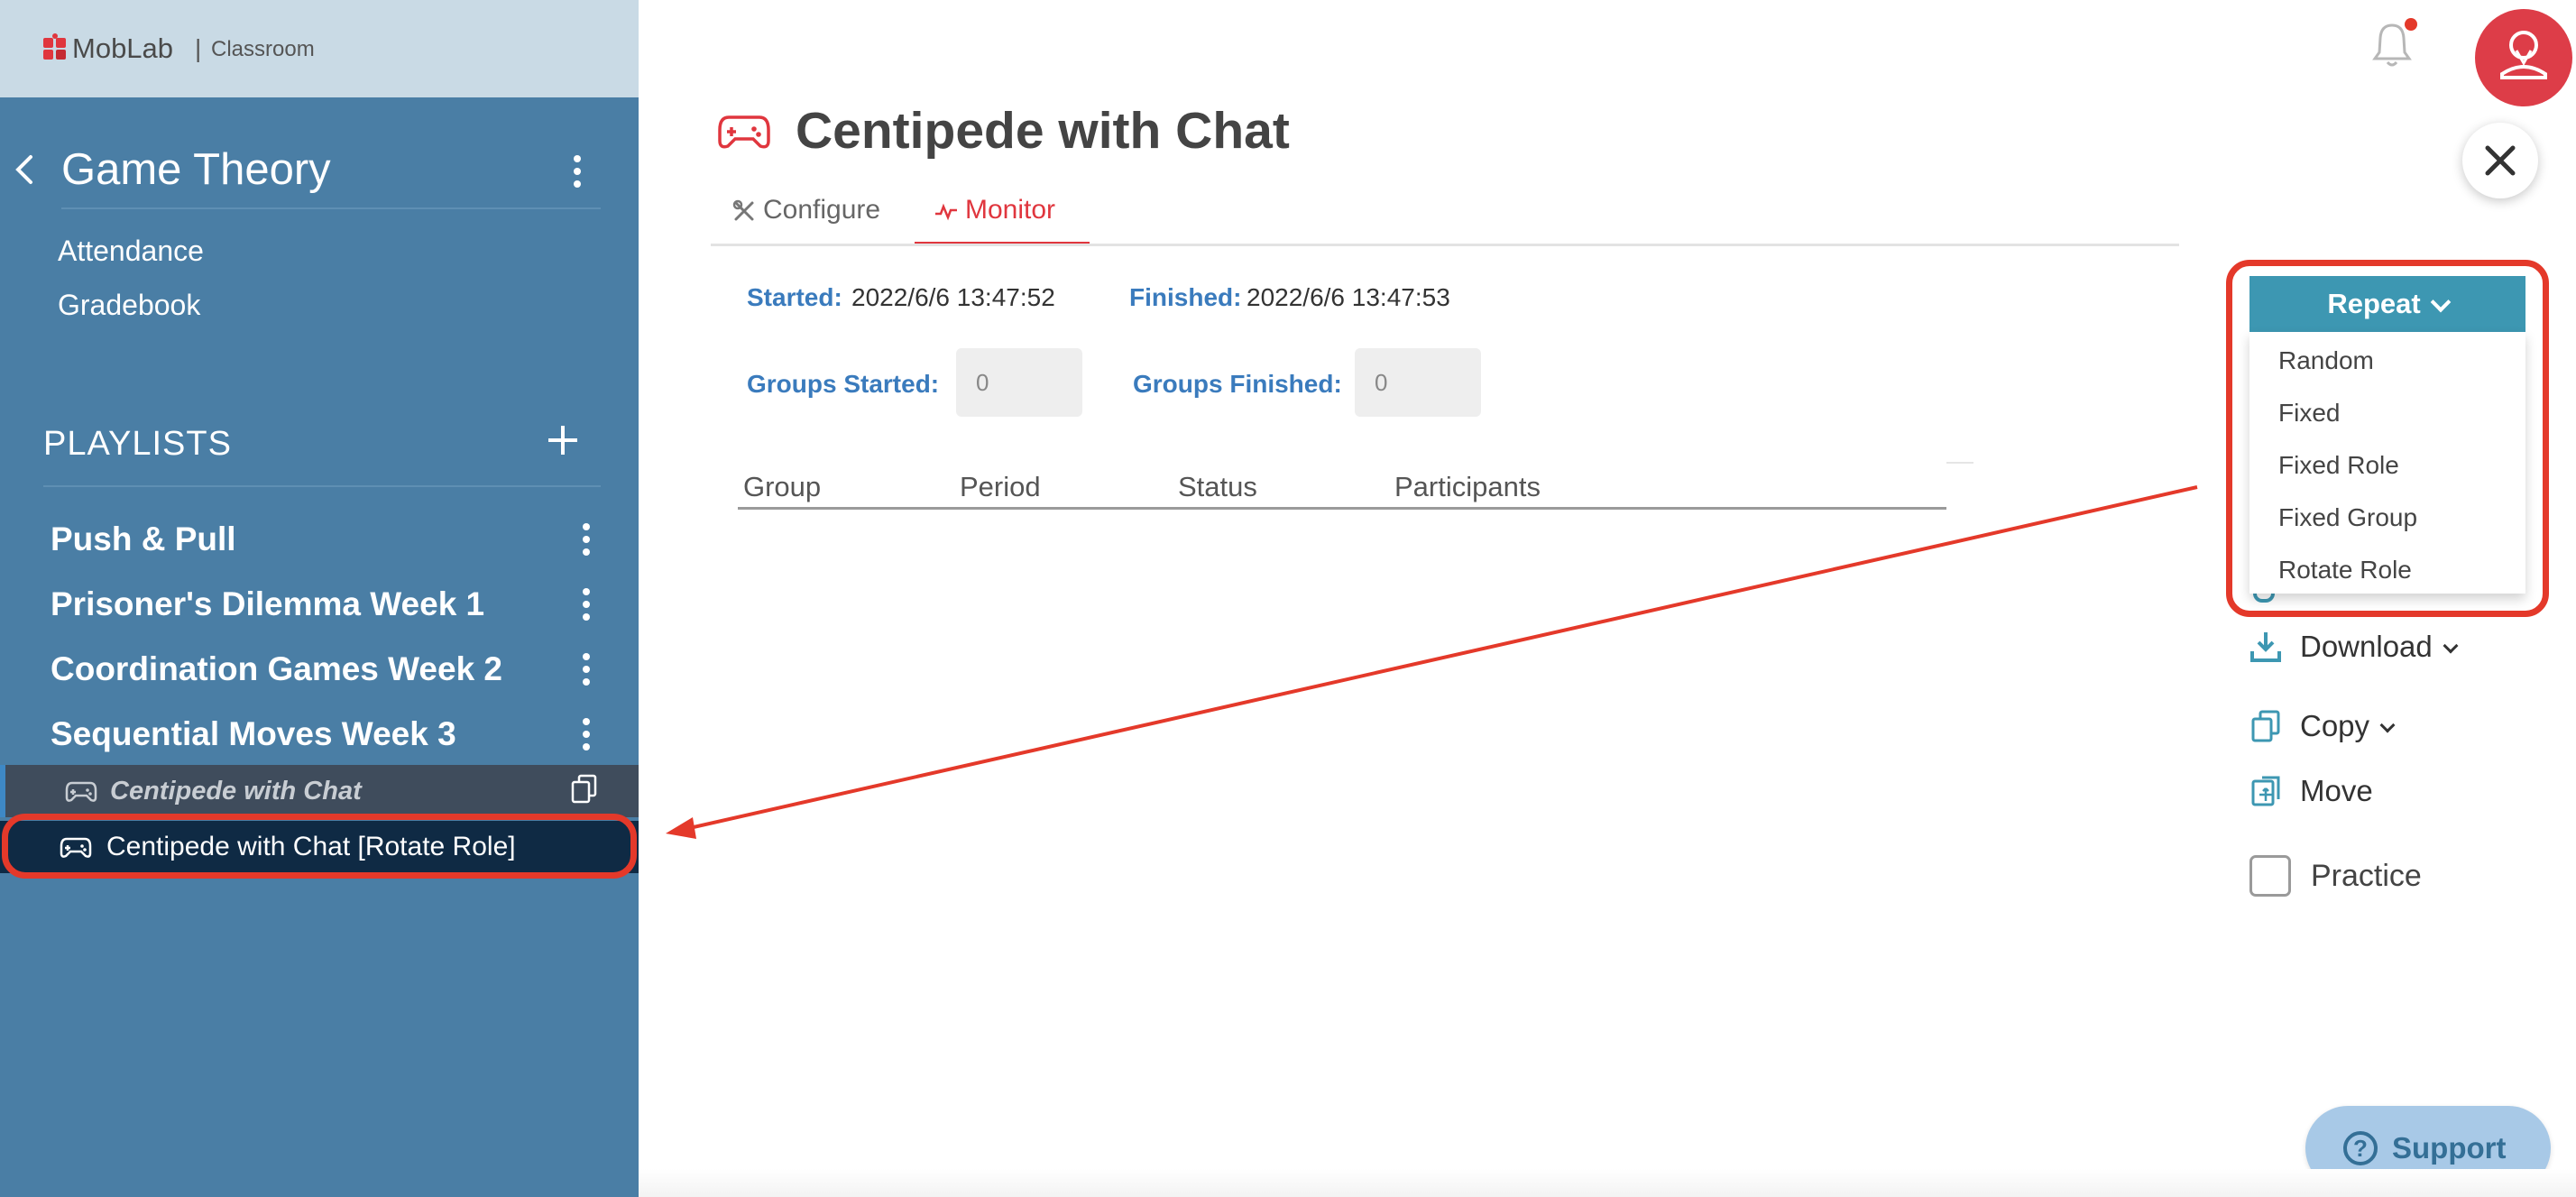  Describe the element at coordinates (1218, 487) in the screenshot. I see `column-header-status: Status` at that location.